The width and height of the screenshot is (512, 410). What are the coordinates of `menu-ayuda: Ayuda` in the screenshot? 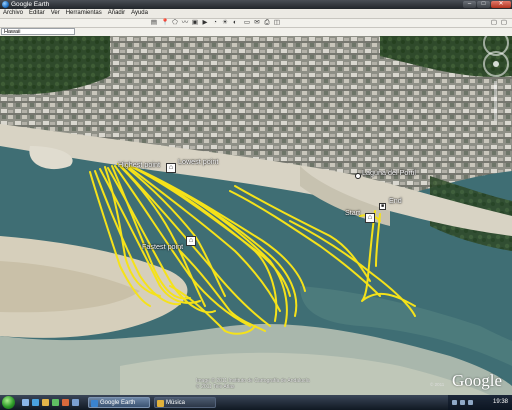 It's located at (139, 13).